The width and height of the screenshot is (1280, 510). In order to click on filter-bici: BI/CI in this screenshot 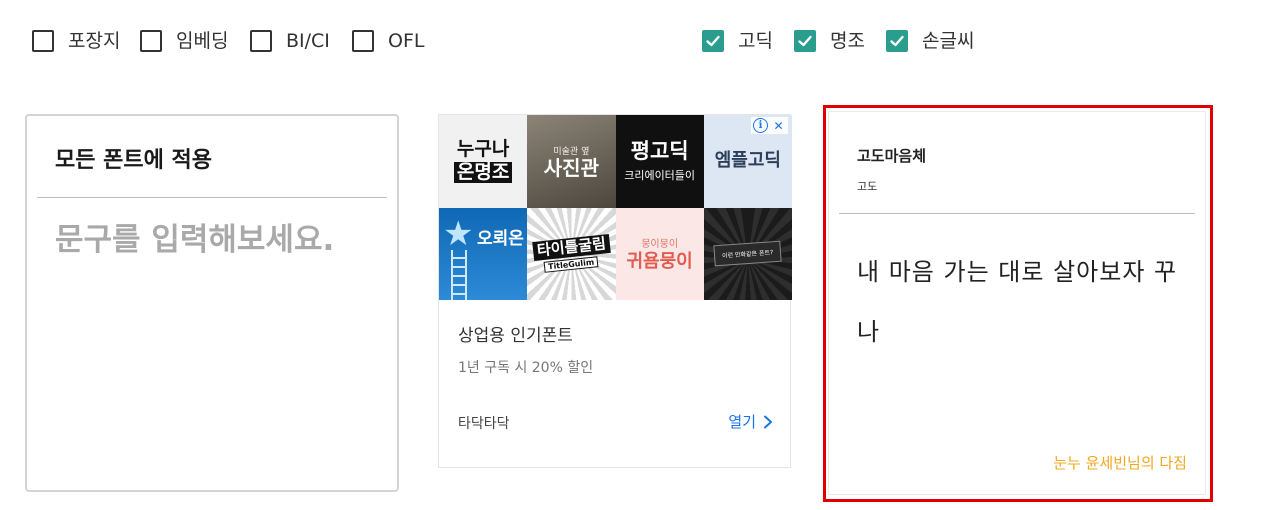, I will do `click(290, 41)`.